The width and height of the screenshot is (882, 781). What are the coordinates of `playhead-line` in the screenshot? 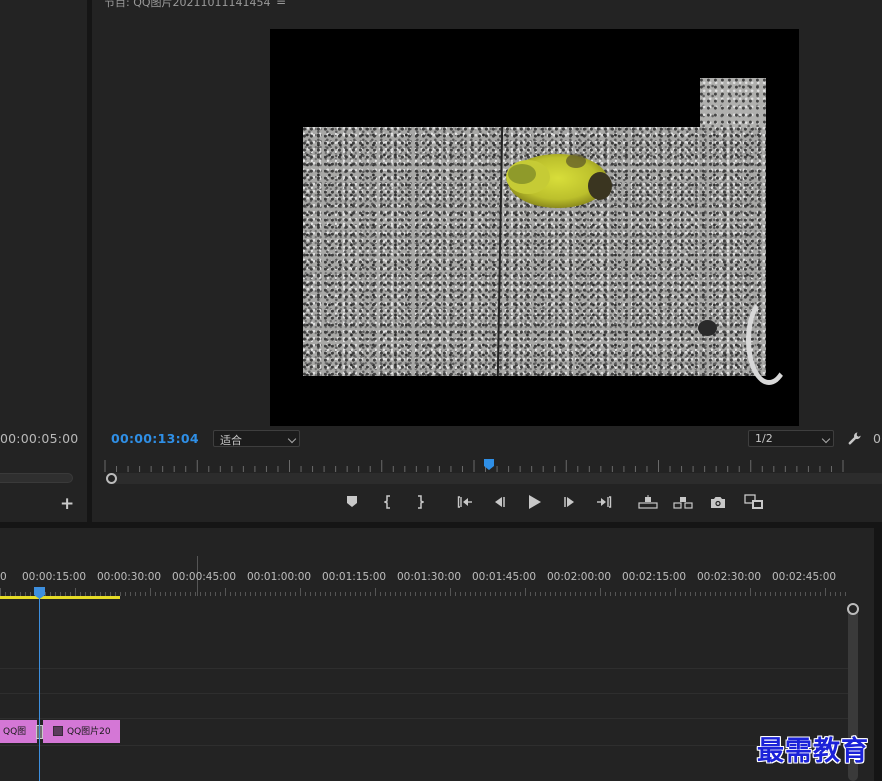 It's located at (39, 689).